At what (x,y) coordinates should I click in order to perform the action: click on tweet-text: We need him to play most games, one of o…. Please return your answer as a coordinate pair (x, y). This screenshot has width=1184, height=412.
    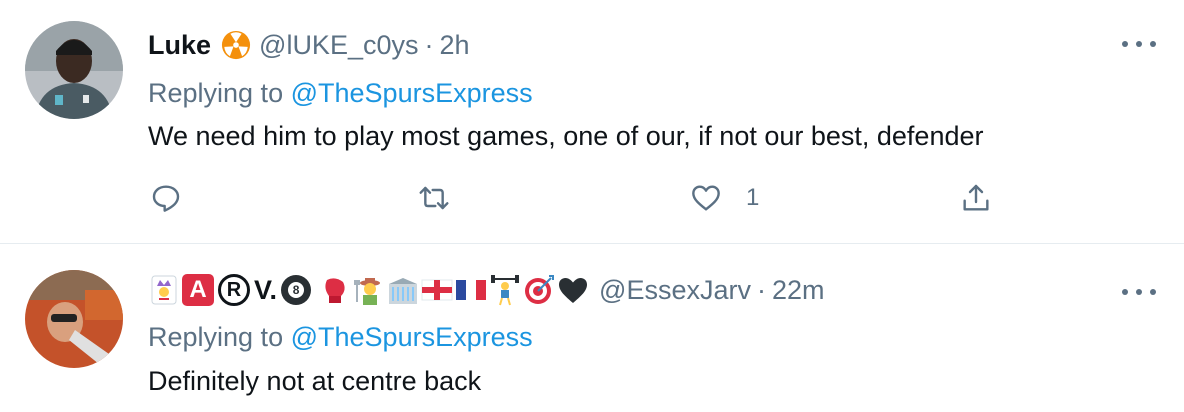
    Looking at the image, I should click on (566, 136).